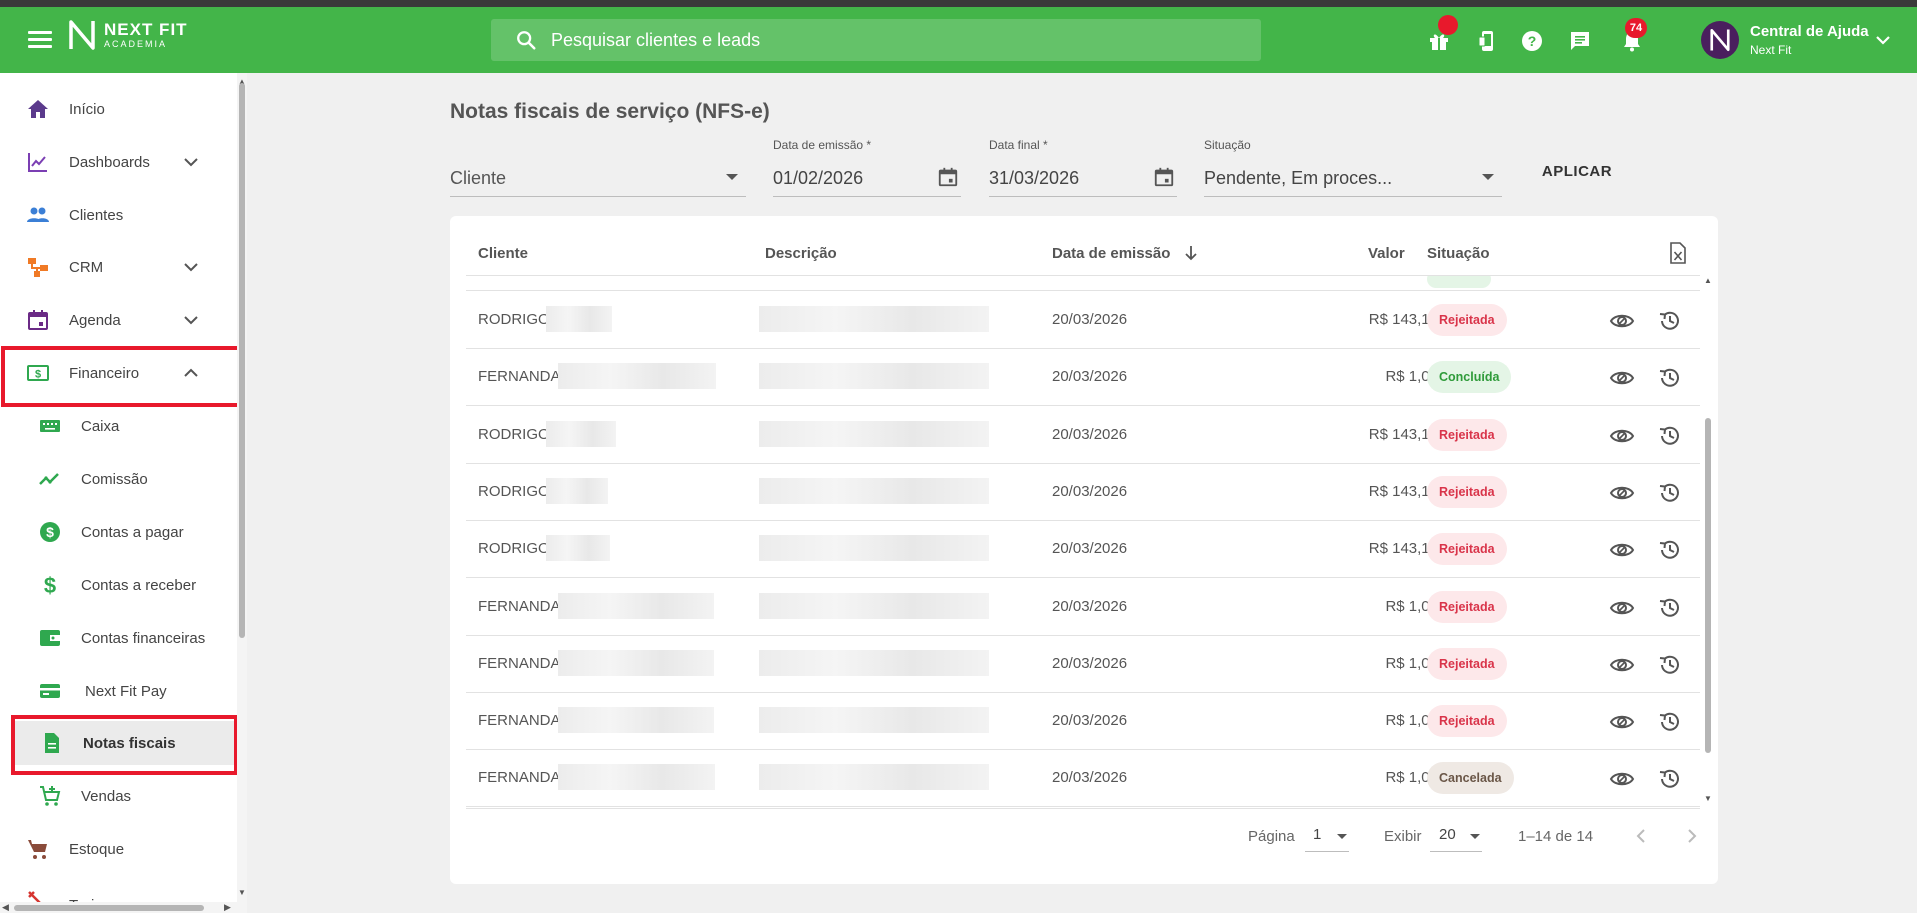  I want to click on sidebar-item-inicio: Início, so click(118, 109).